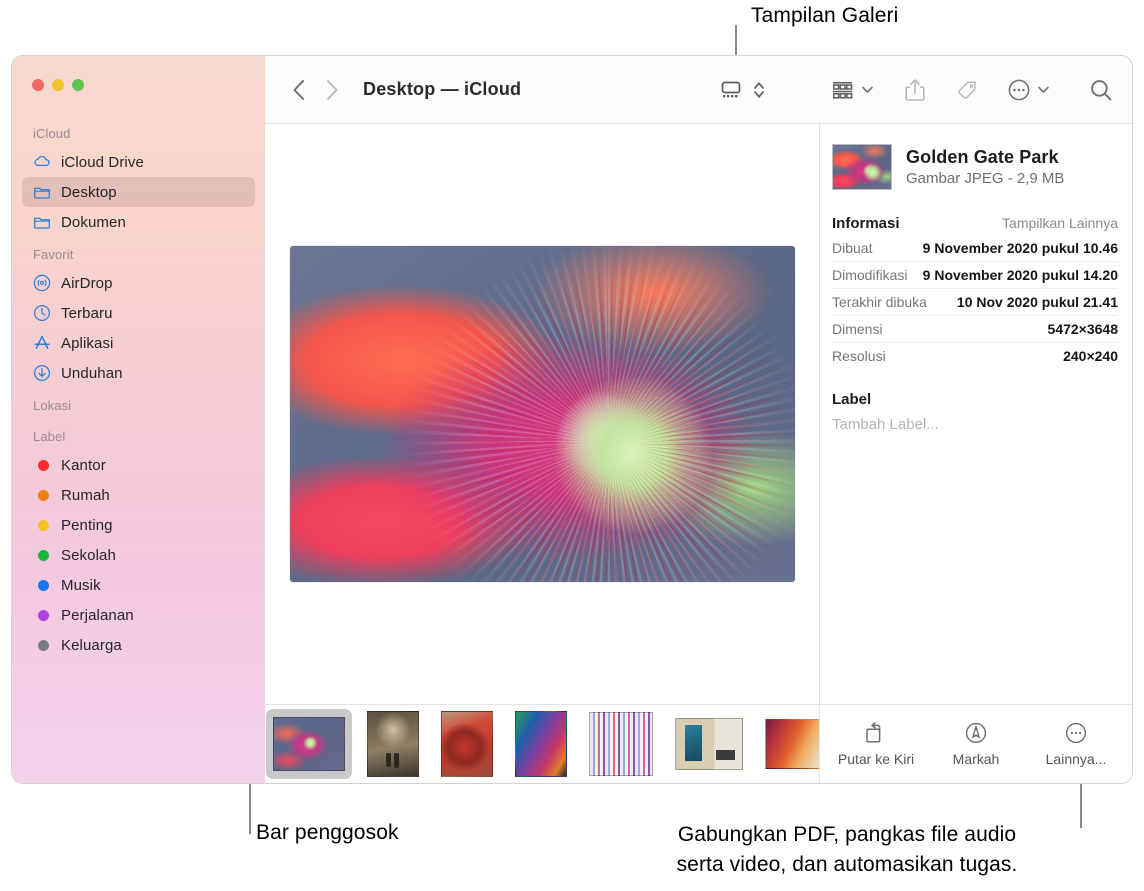  I want to click on callout-actions-line1: Gabungkan PDF, pangkas file audio, so click(847, 834).